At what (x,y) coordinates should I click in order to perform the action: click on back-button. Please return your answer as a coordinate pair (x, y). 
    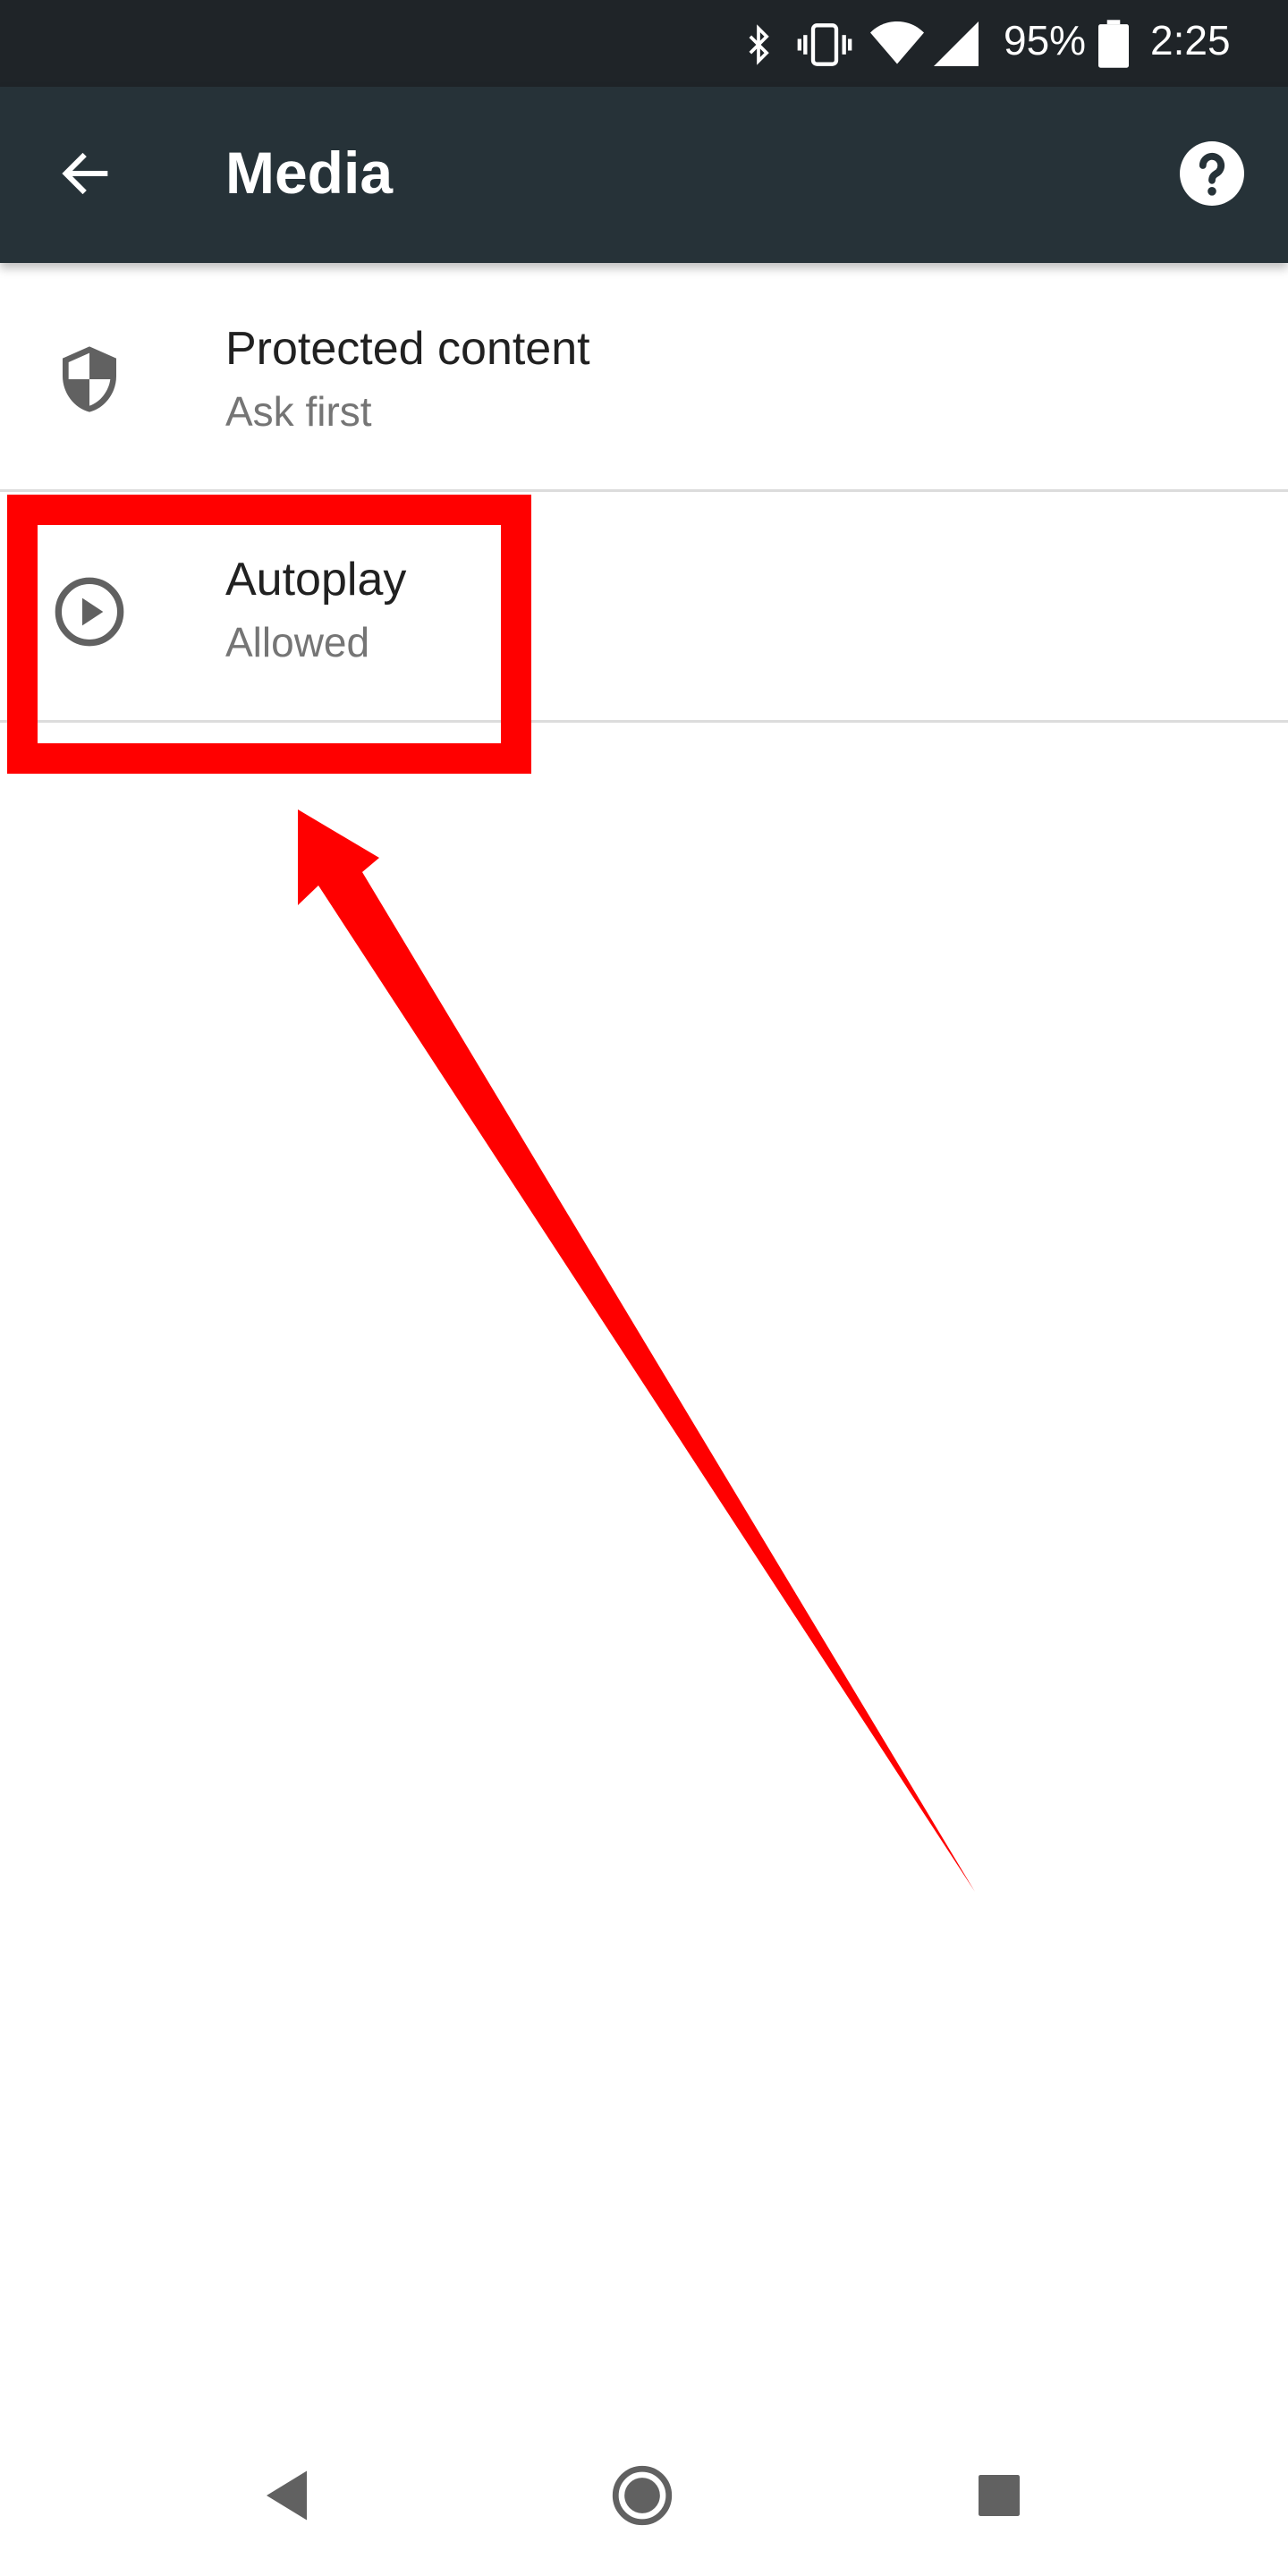
    Looking at the image, I should click on (87, 173).